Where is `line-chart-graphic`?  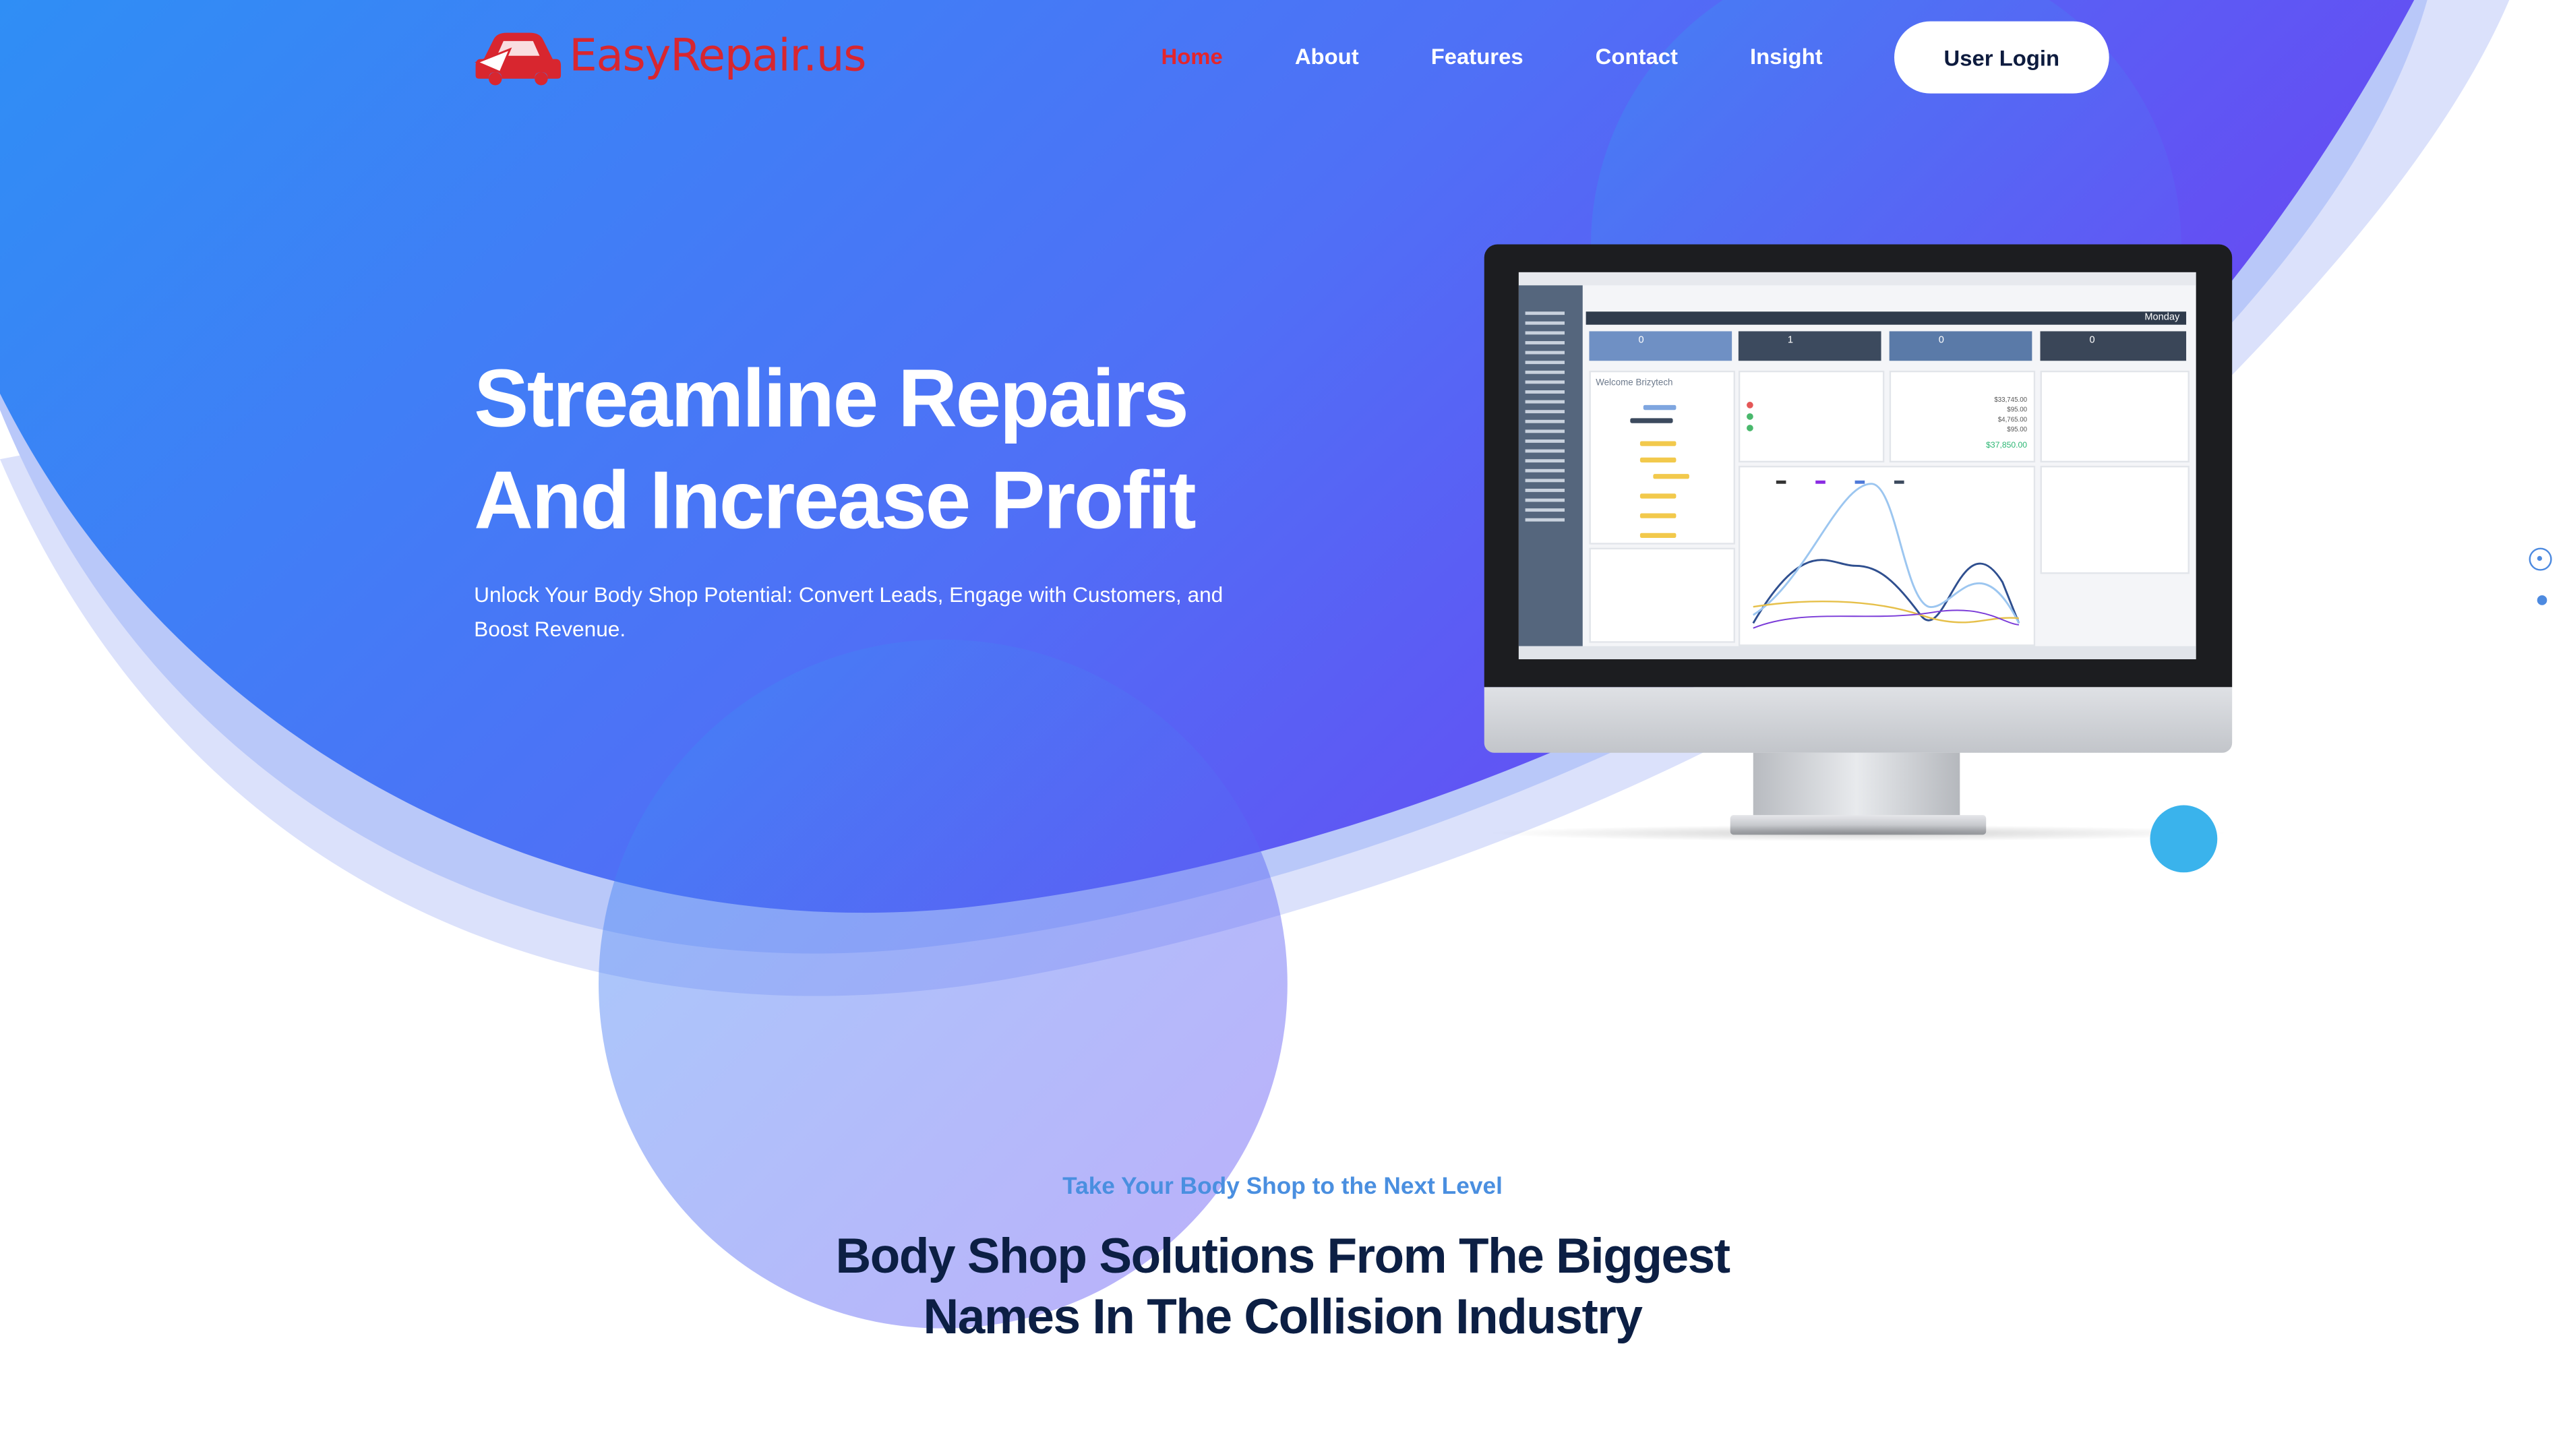 line-chart-graphic is located at coordinates (1886, 554).